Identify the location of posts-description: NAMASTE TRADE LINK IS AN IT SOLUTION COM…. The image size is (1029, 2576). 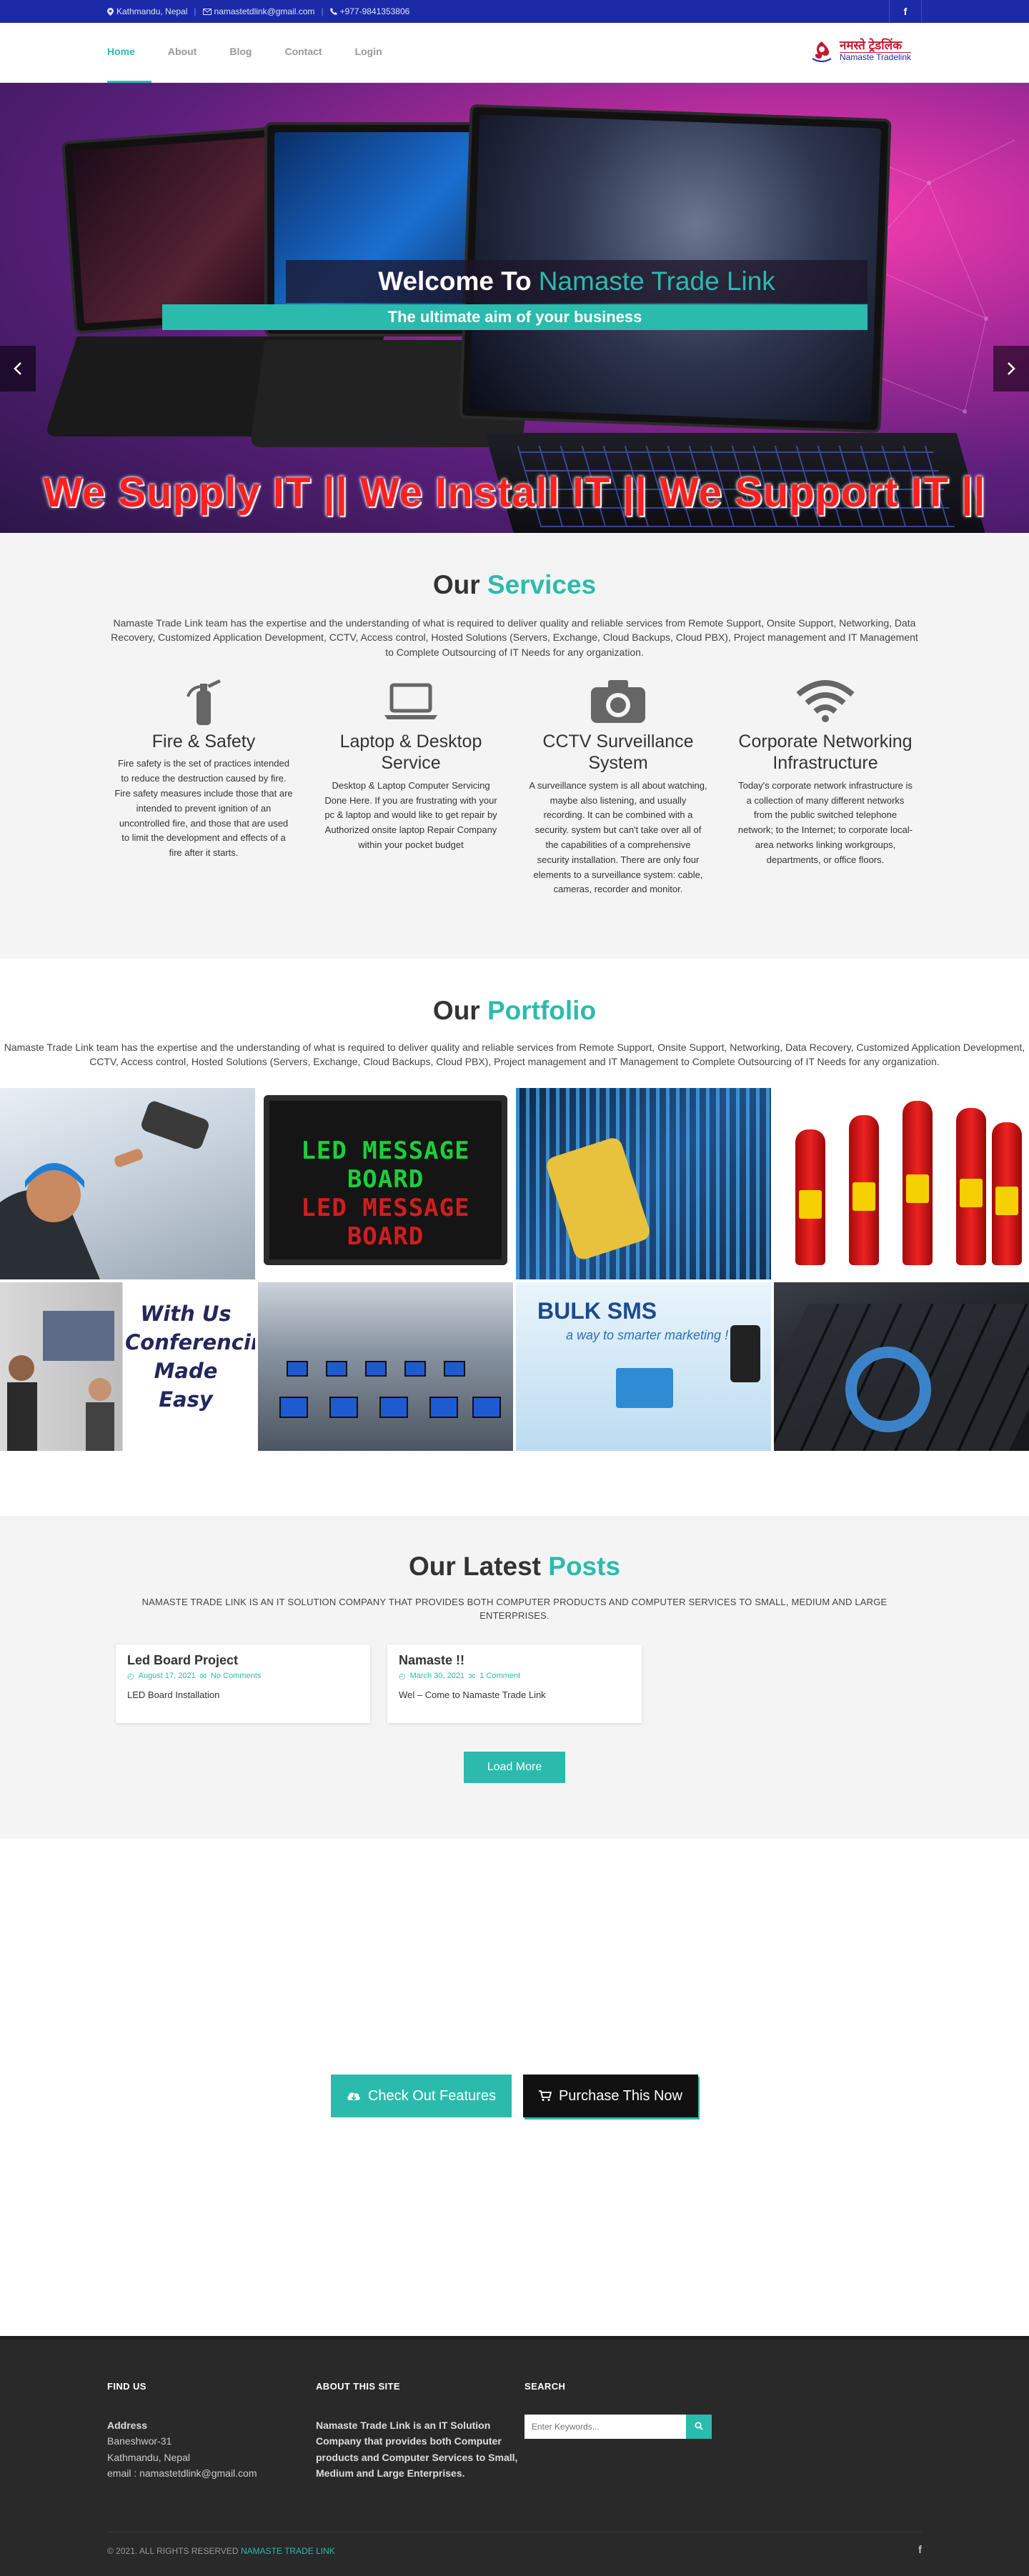
(514, 1609).